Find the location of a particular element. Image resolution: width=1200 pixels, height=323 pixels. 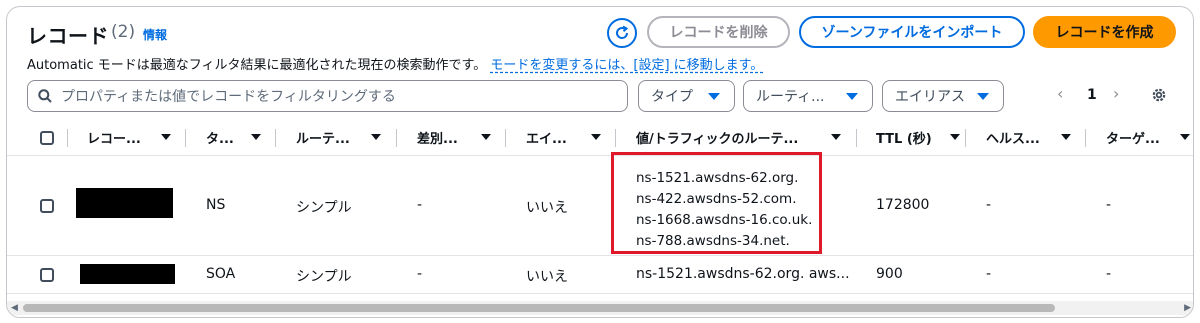

column-header-ttl: TTL (秒) is located at coordinates (904, 137).